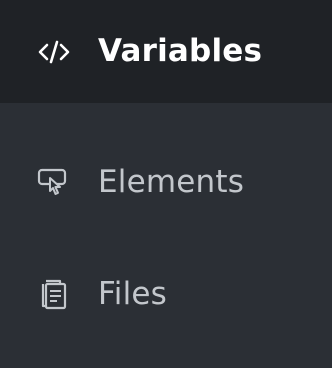 The height and width of the screenshot is (368, 332). What do you see at coordinates (133, 293) in the screenshot?
I see `sidebar-item-label: Files` at bounding box center [133, 293].